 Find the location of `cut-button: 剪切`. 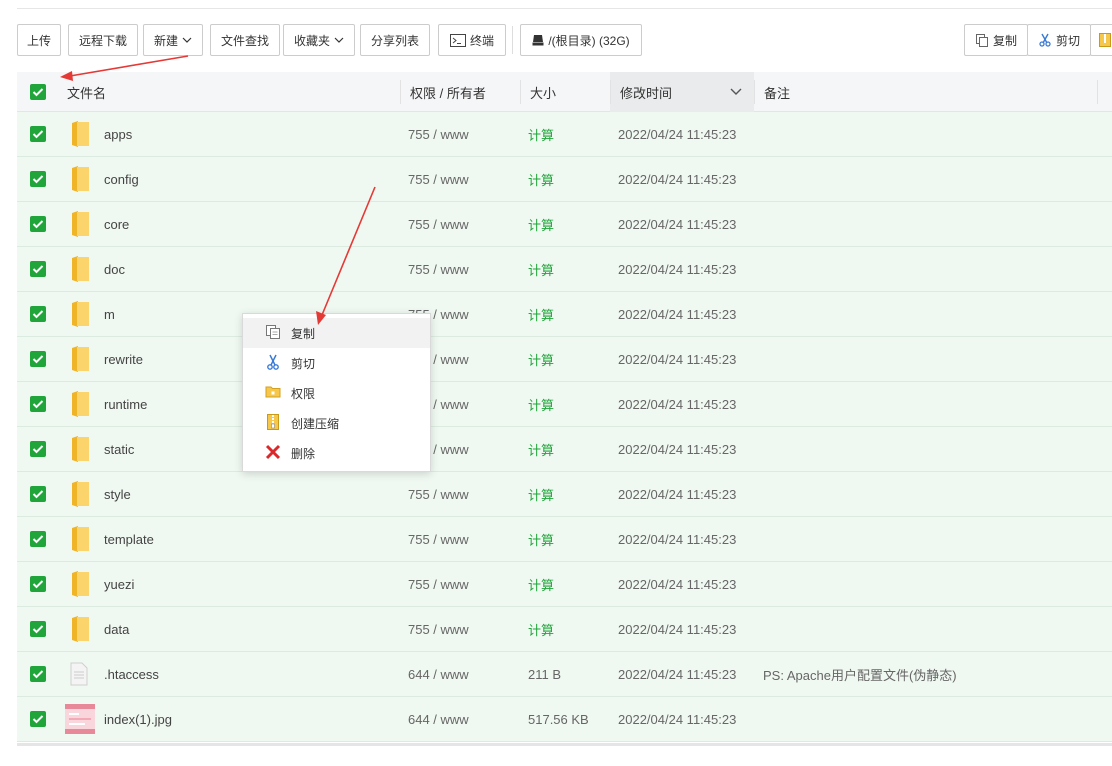

cut-button: 剪切 is located at coordinates (1059, 40).